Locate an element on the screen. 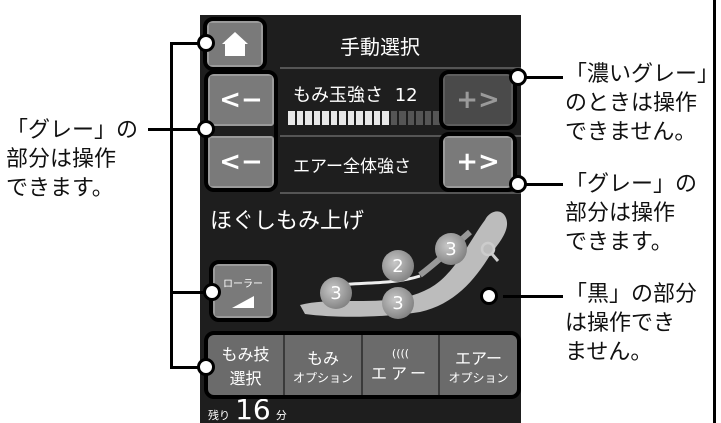  body-marker-thigh: 3 is located at coordinates (336, 293).